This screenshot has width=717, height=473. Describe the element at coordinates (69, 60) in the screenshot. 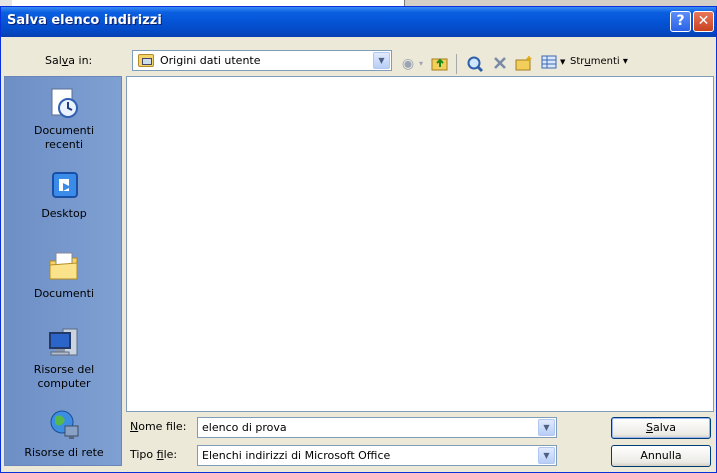

I see `save-in-label: Salva in:` at that location.